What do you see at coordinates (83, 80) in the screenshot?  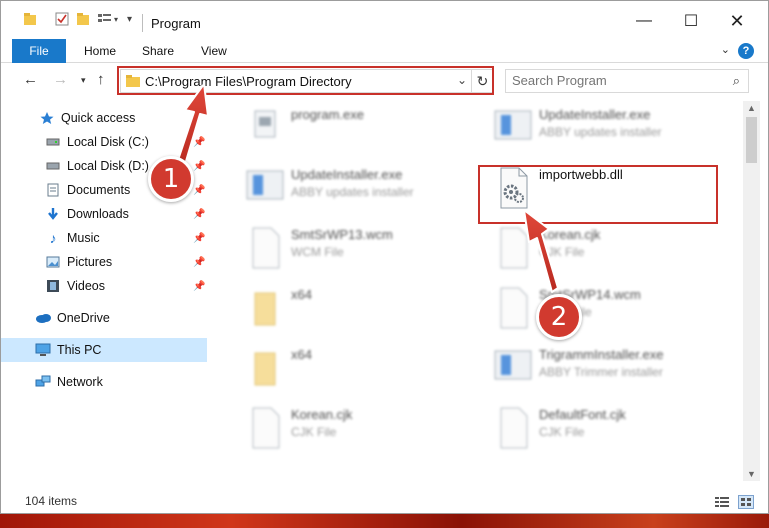 I see `recent-locations-icon: ▾` at bounding box center [83, 80].